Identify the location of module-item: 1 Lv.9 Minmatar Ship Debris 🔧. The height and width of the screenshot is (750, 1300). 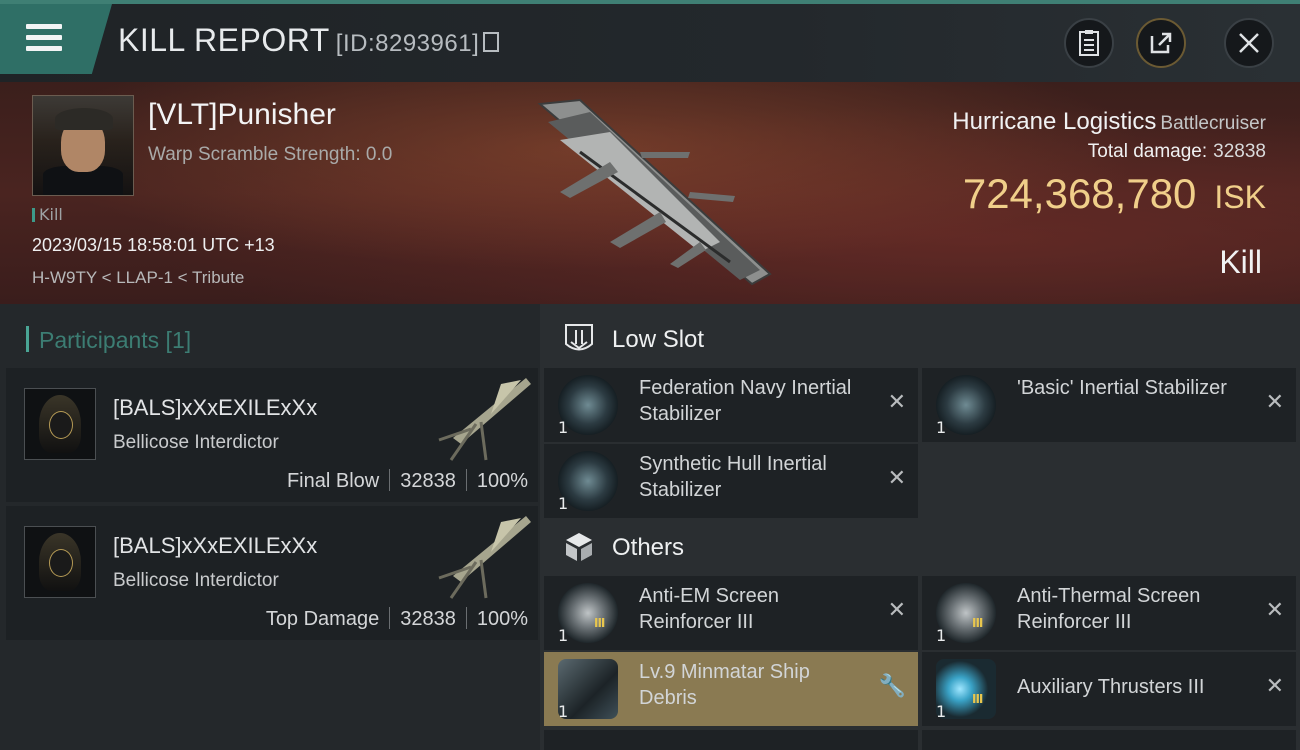
(731, 689).